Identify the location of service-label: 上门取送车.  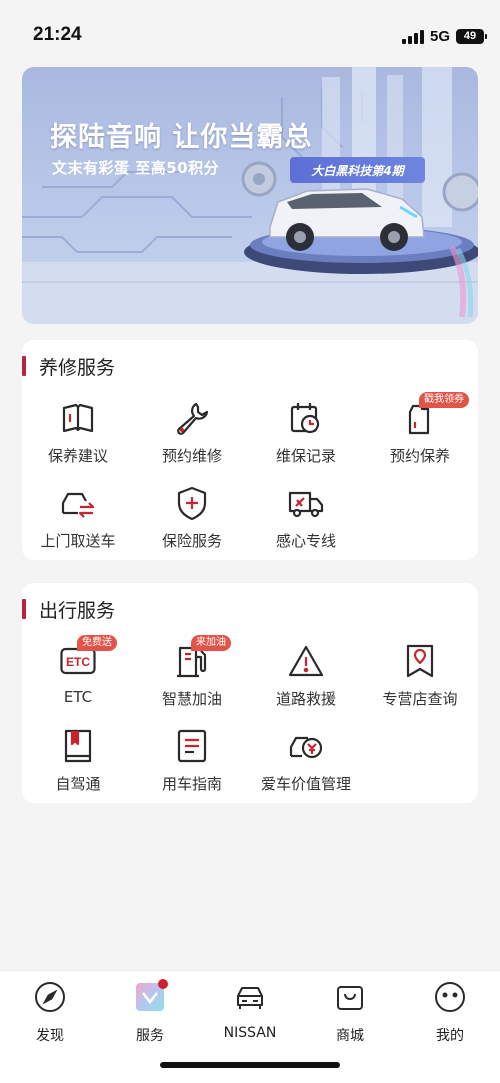
(78, 541).